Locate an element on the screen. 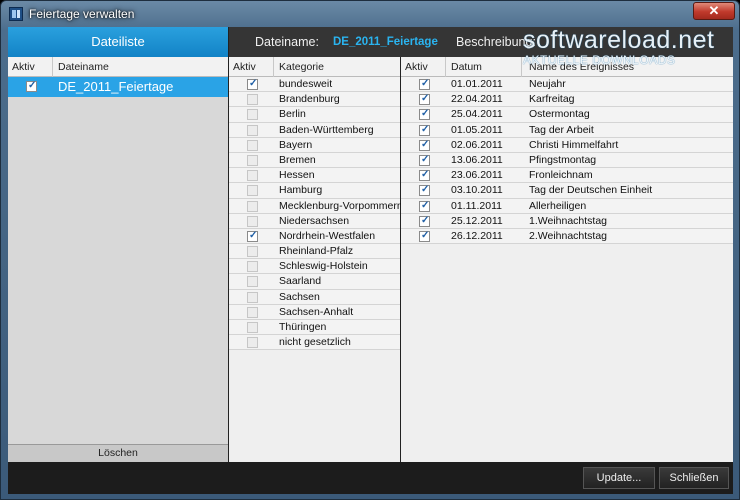  category-row: Sachsen-Anhalt is located at coordinates (314, 312).